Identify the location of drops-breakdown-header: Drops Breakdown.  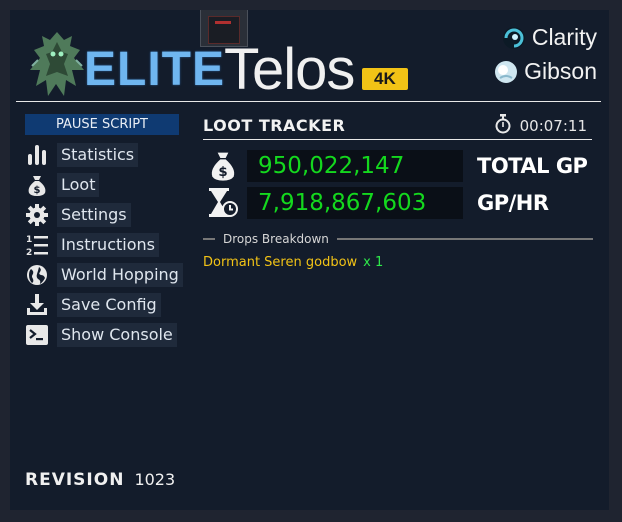
(398, 239).